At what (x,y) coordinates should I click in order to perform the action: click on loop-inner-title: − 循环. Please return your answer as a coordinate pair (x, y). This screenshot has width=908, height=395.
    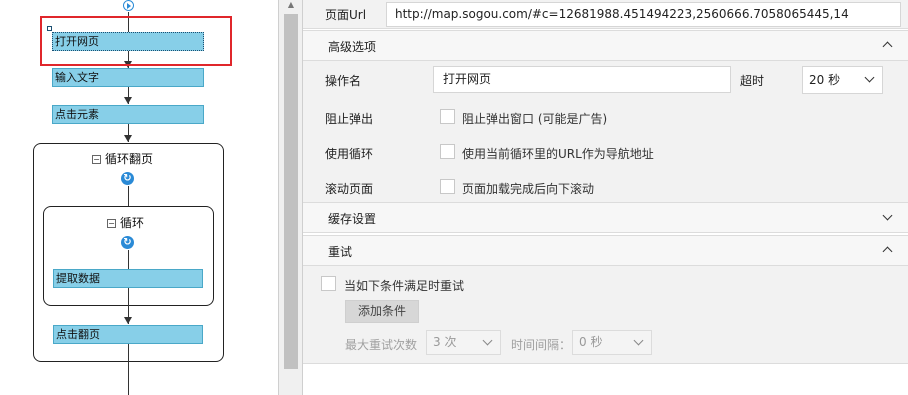
    Looking at the image, I should click on (125, 222).